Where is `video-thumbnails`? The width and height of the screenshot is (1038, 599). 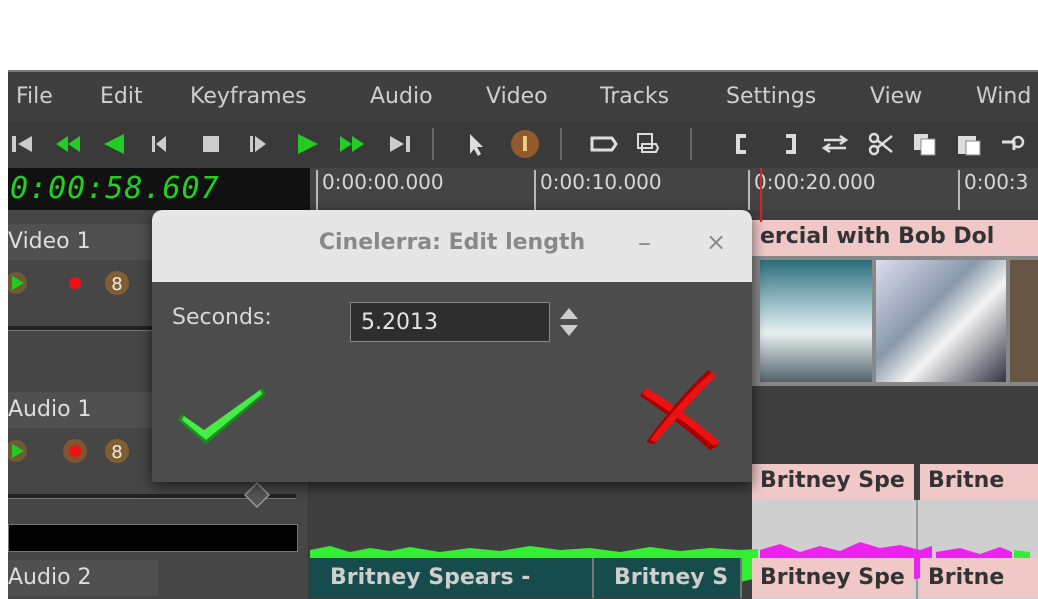
video-thumbnails is located at coordinates (895, 321).